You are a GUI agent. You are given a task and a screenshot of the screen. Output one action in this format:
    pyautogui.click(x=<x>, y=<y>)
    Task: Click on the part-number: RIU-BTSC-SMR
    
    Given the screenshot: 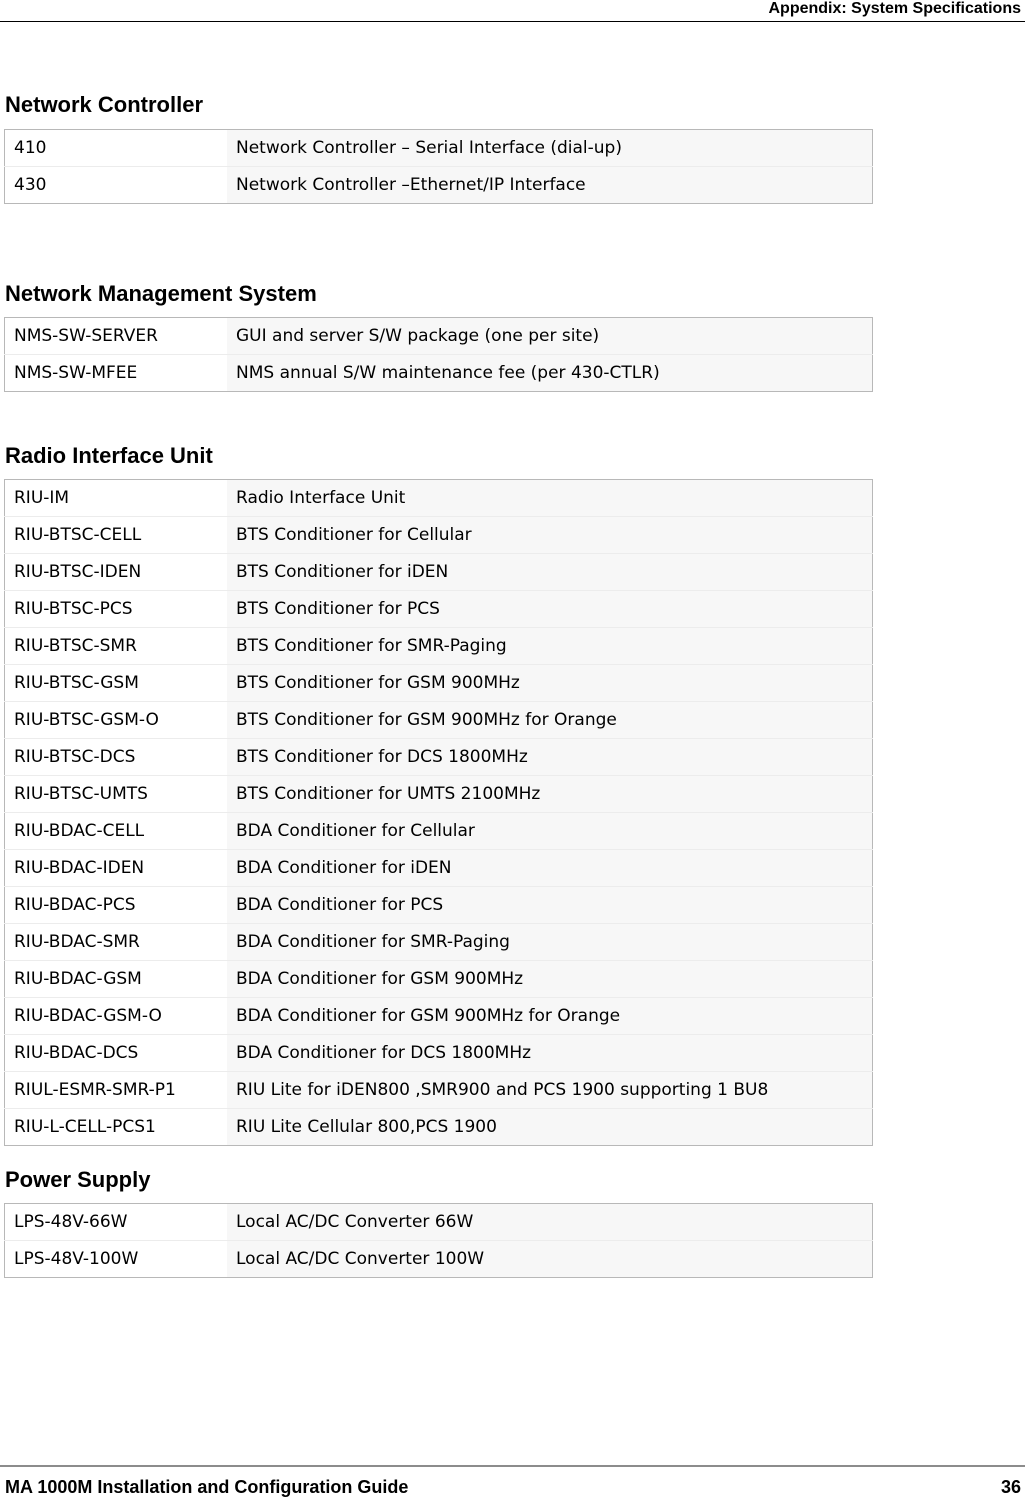 What is the action you would take?
    pyautogui.click(x=115, y=646)
    